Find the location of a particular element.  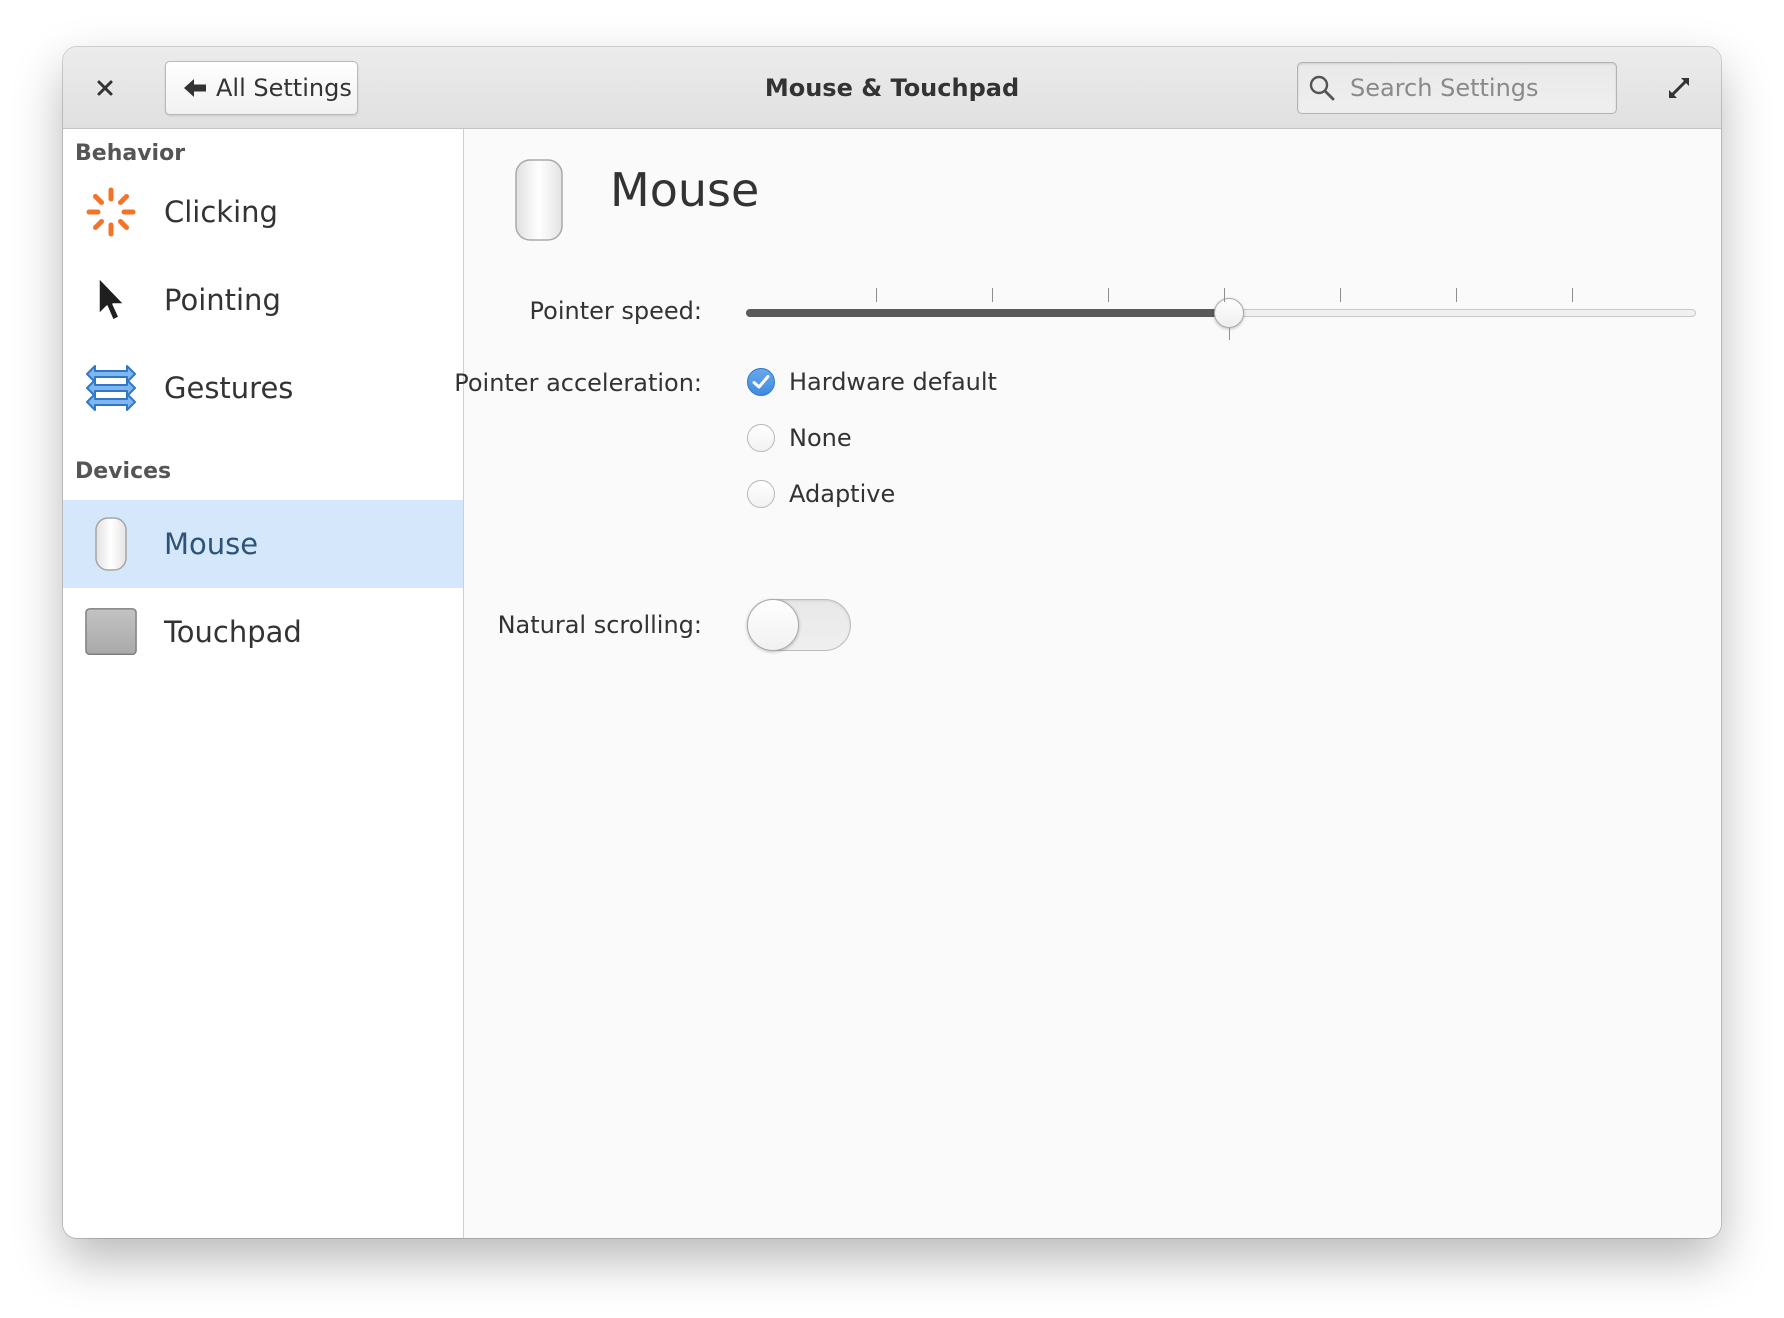

sidebar-item-clicking: Clicking is located at coordinates (263, 212).